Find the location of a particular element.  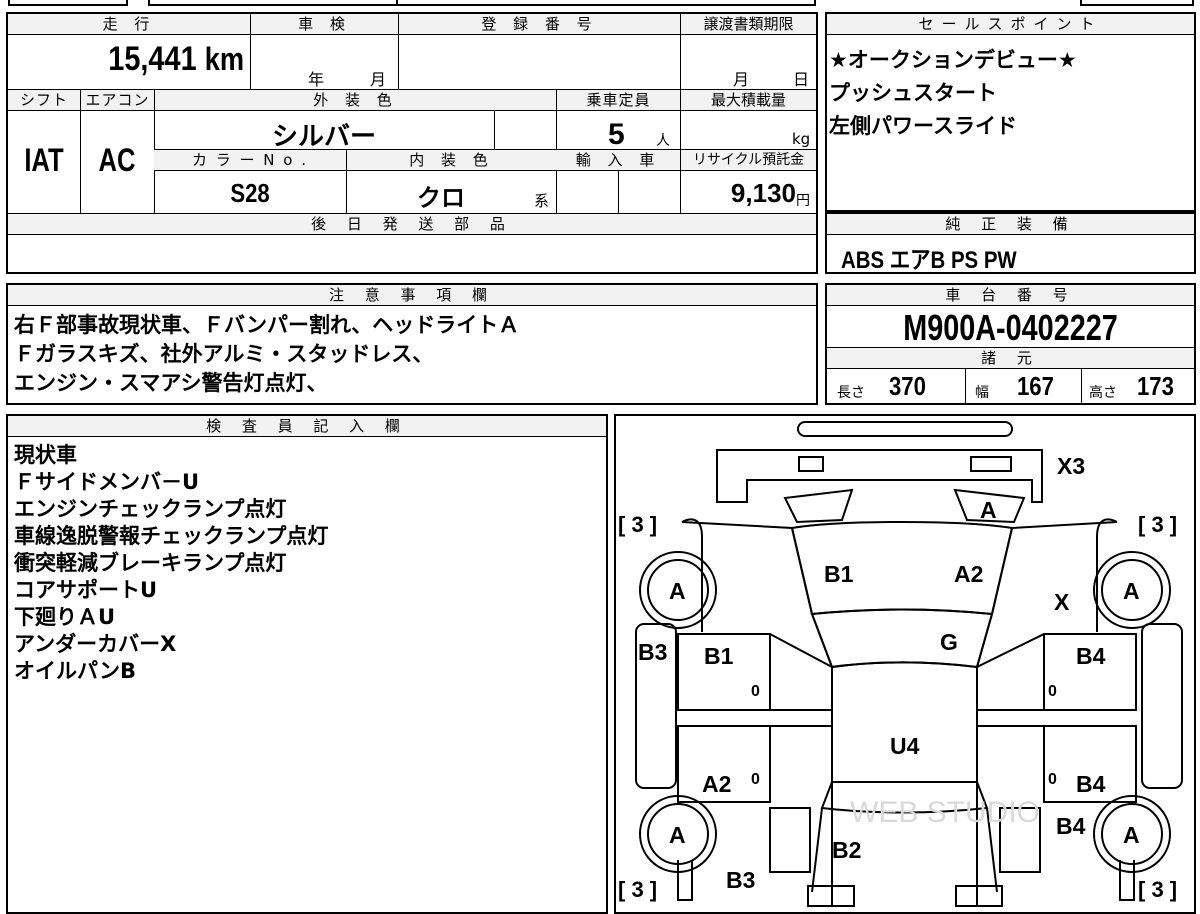

inspection-month-unit: 月 is located at coordinates (378, 79).